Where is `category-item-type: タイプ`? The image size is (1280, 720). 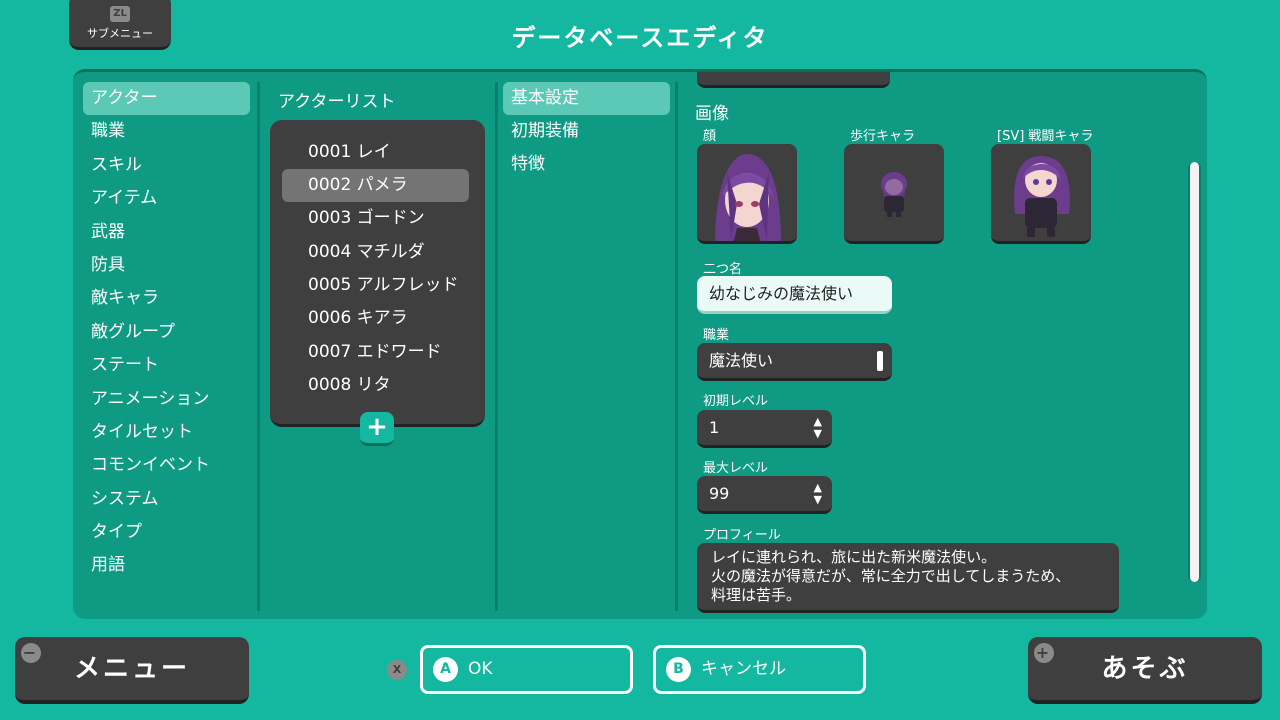 category-item-type: タイプ is located at coordinates (166, 532).